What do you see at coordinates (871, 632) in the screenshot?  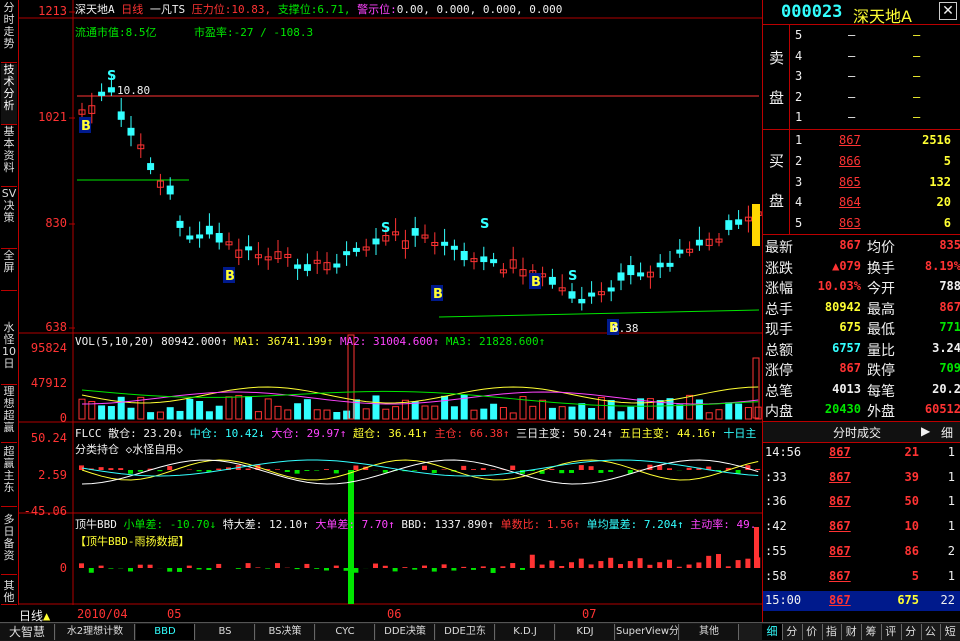 I see `quote-tab: 筹` at bounding box center [871, 632].